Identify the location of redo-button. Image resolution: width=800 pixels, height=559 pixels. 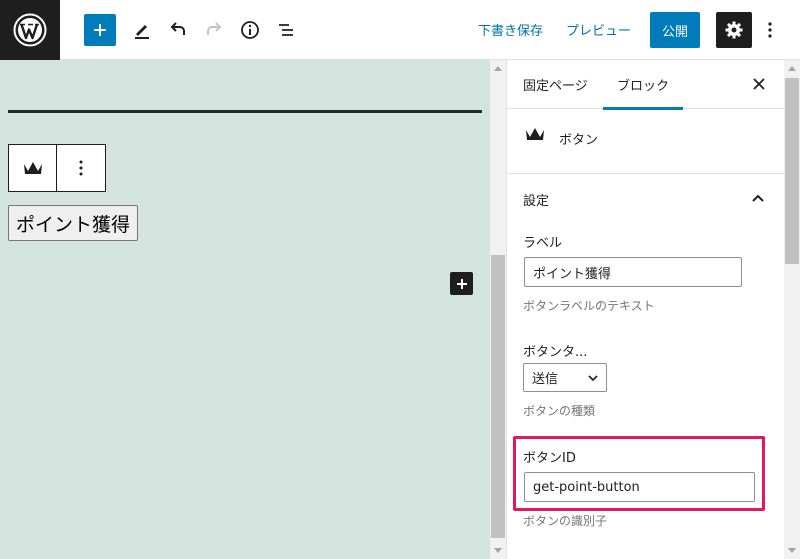
(214, 30).